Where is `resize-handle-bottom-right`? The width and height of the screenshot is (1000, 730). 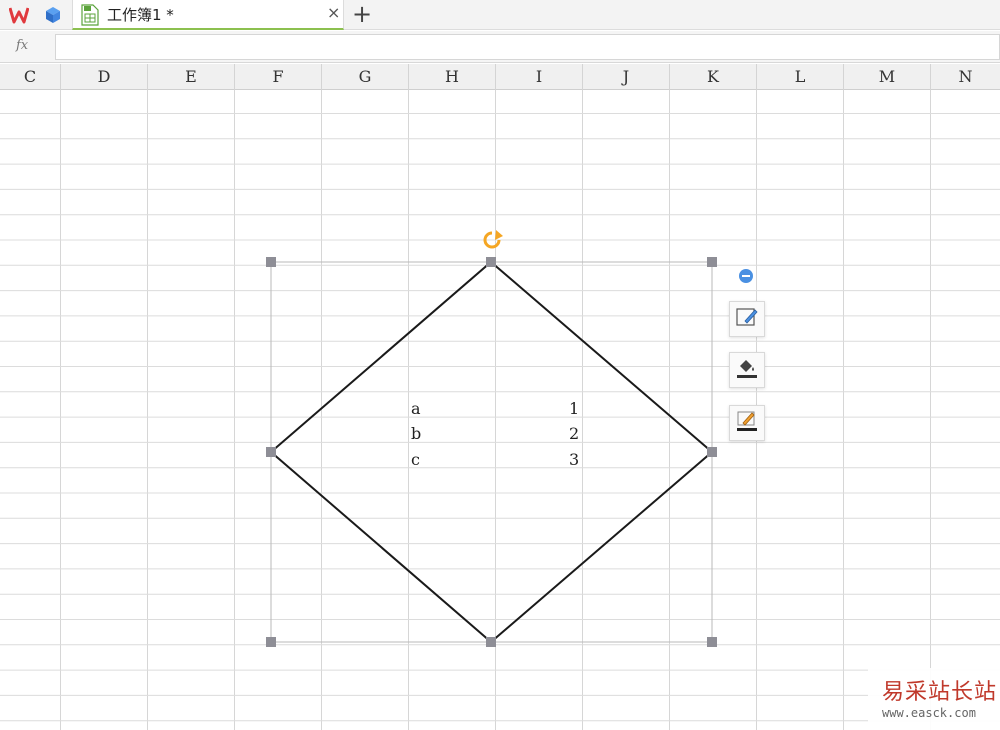 resize-handle-bottom-right is located at coordinates (712, 642).